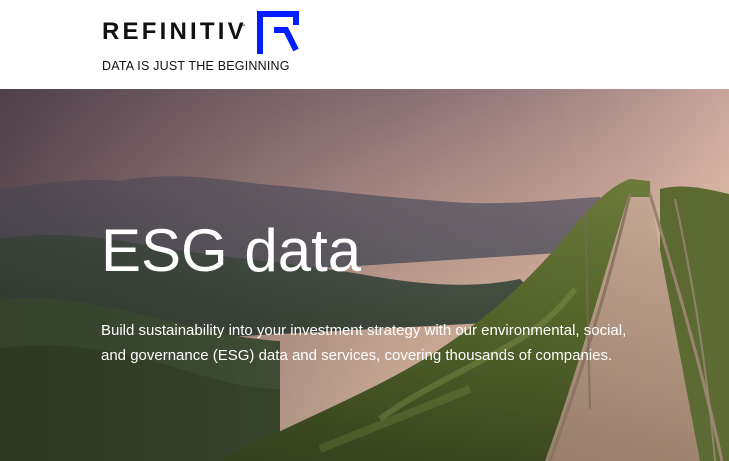  I want to click on brand-tagline: DATA IS JUST THE BEGINNING, so click(196, 66).